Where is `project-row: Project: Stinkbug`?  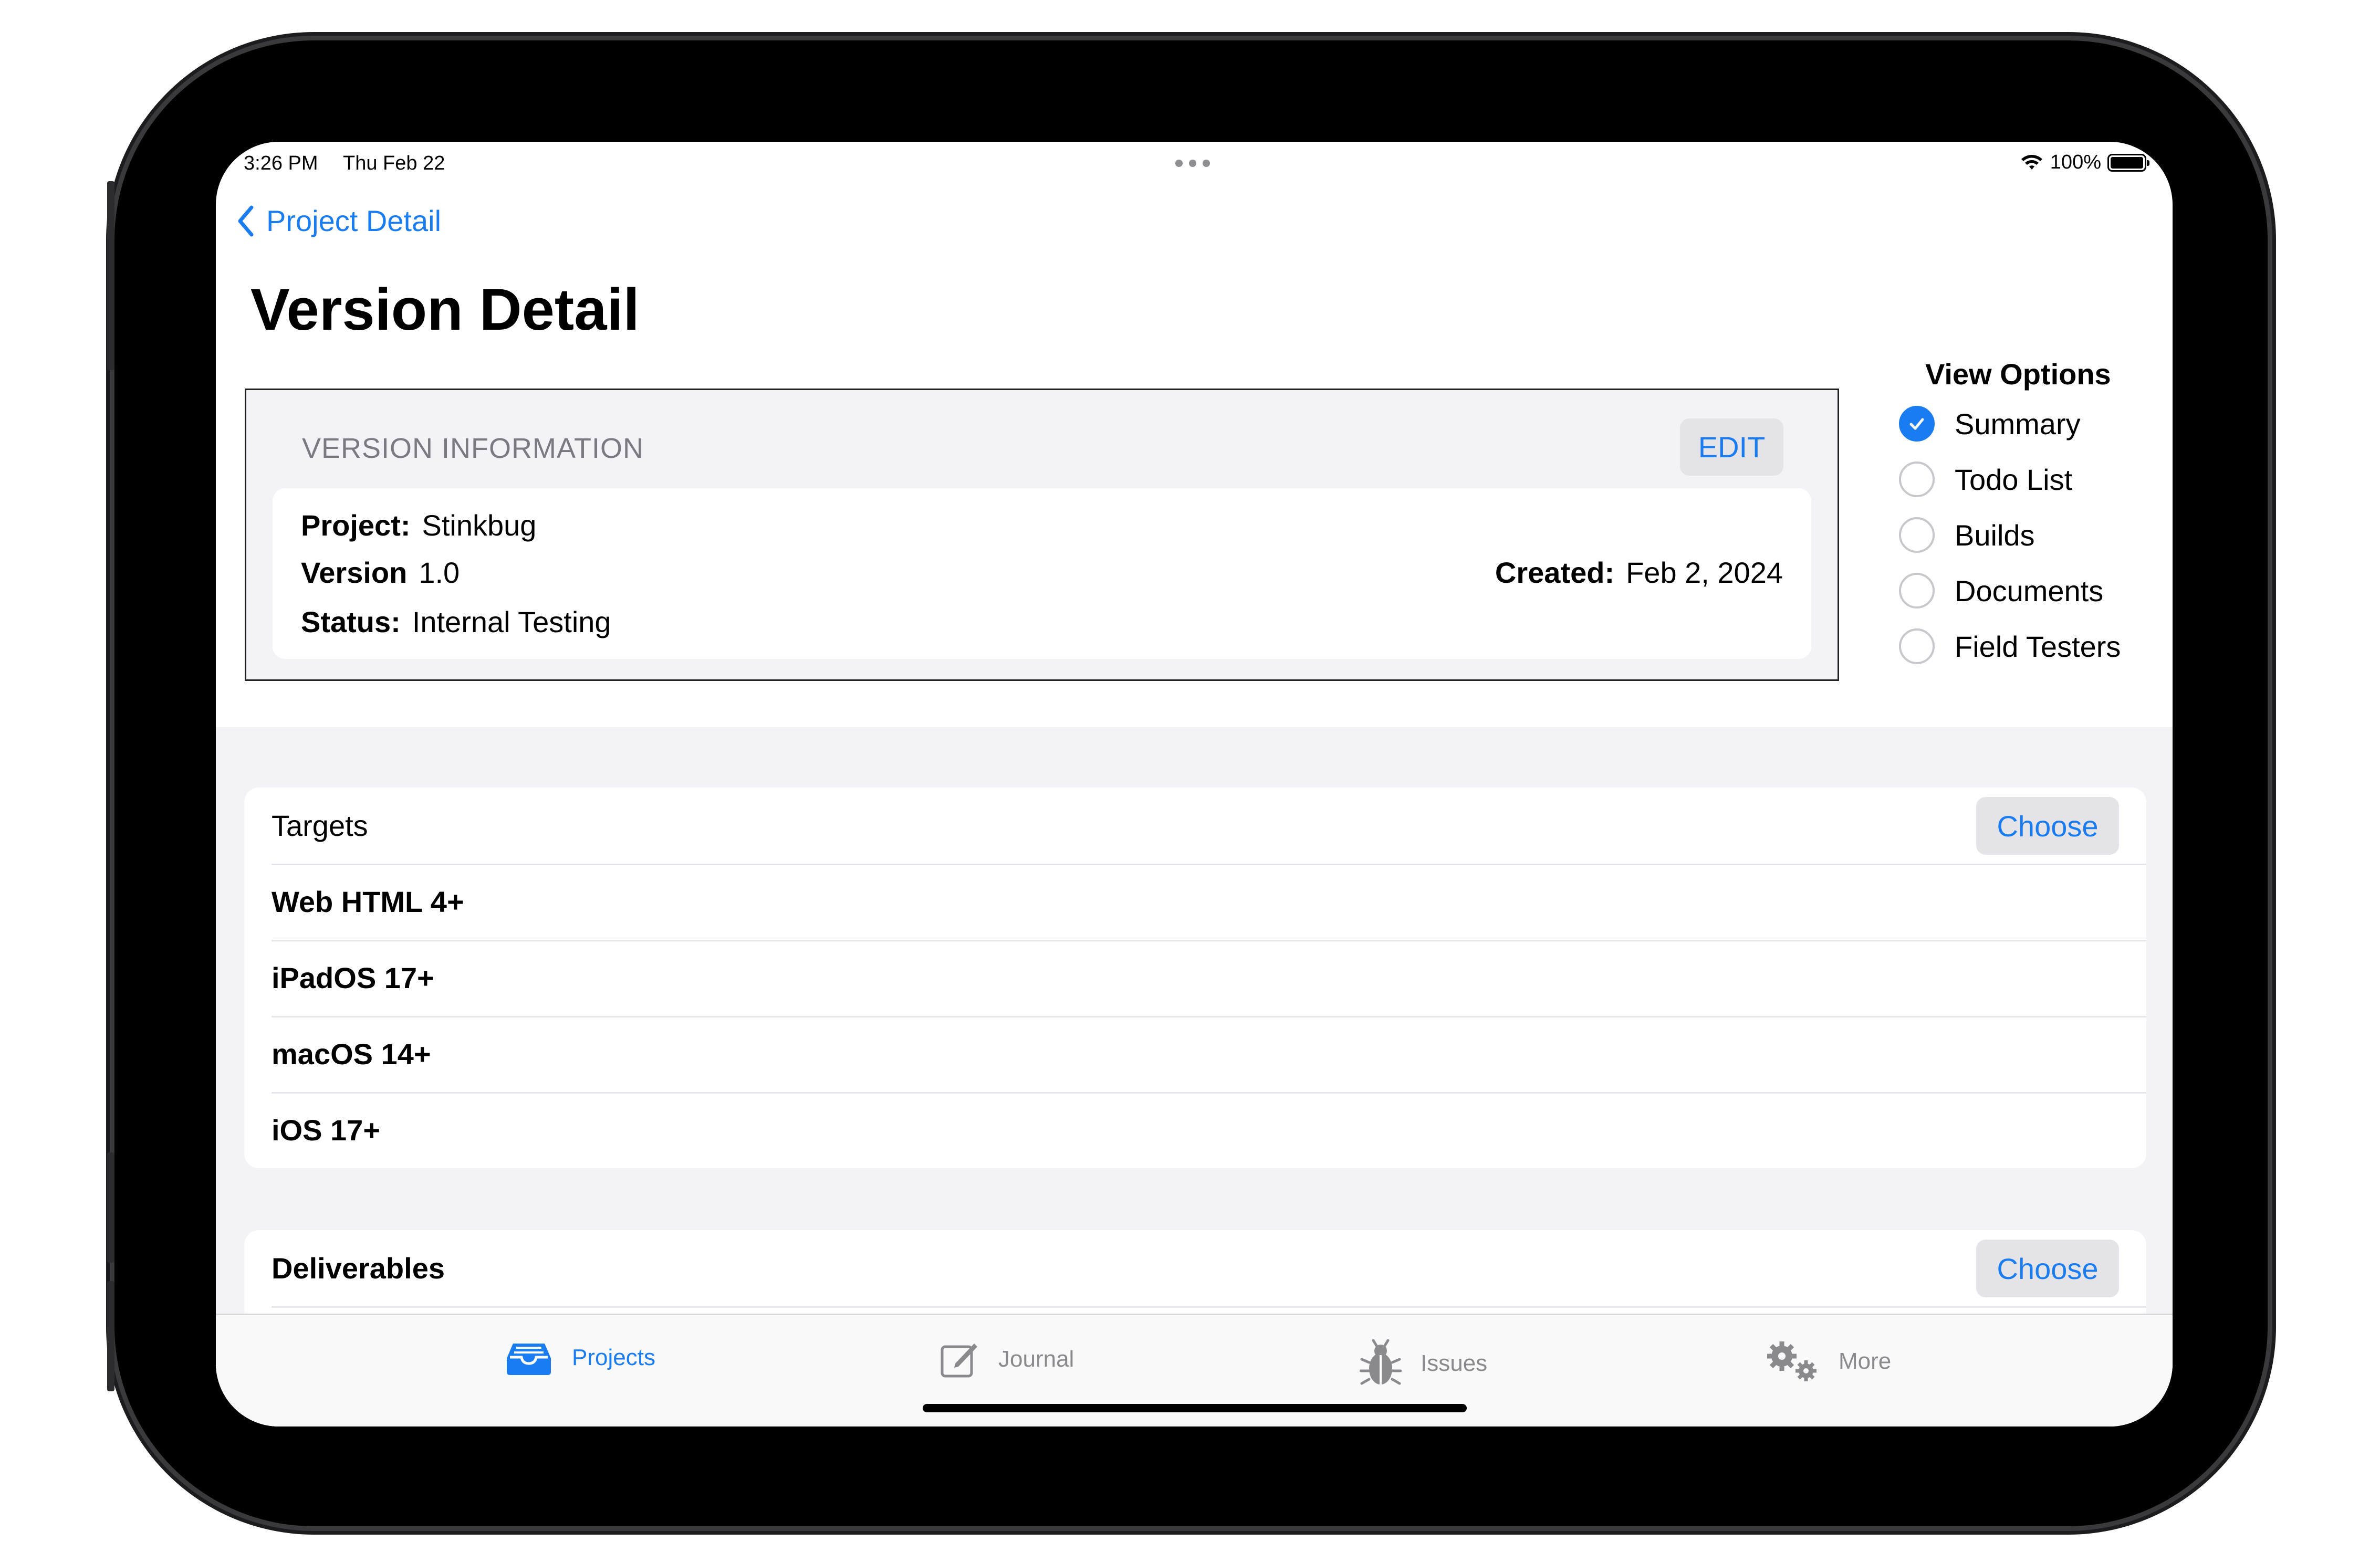 project-row: Project: Stinkbug is located at coordinates (418, 525).